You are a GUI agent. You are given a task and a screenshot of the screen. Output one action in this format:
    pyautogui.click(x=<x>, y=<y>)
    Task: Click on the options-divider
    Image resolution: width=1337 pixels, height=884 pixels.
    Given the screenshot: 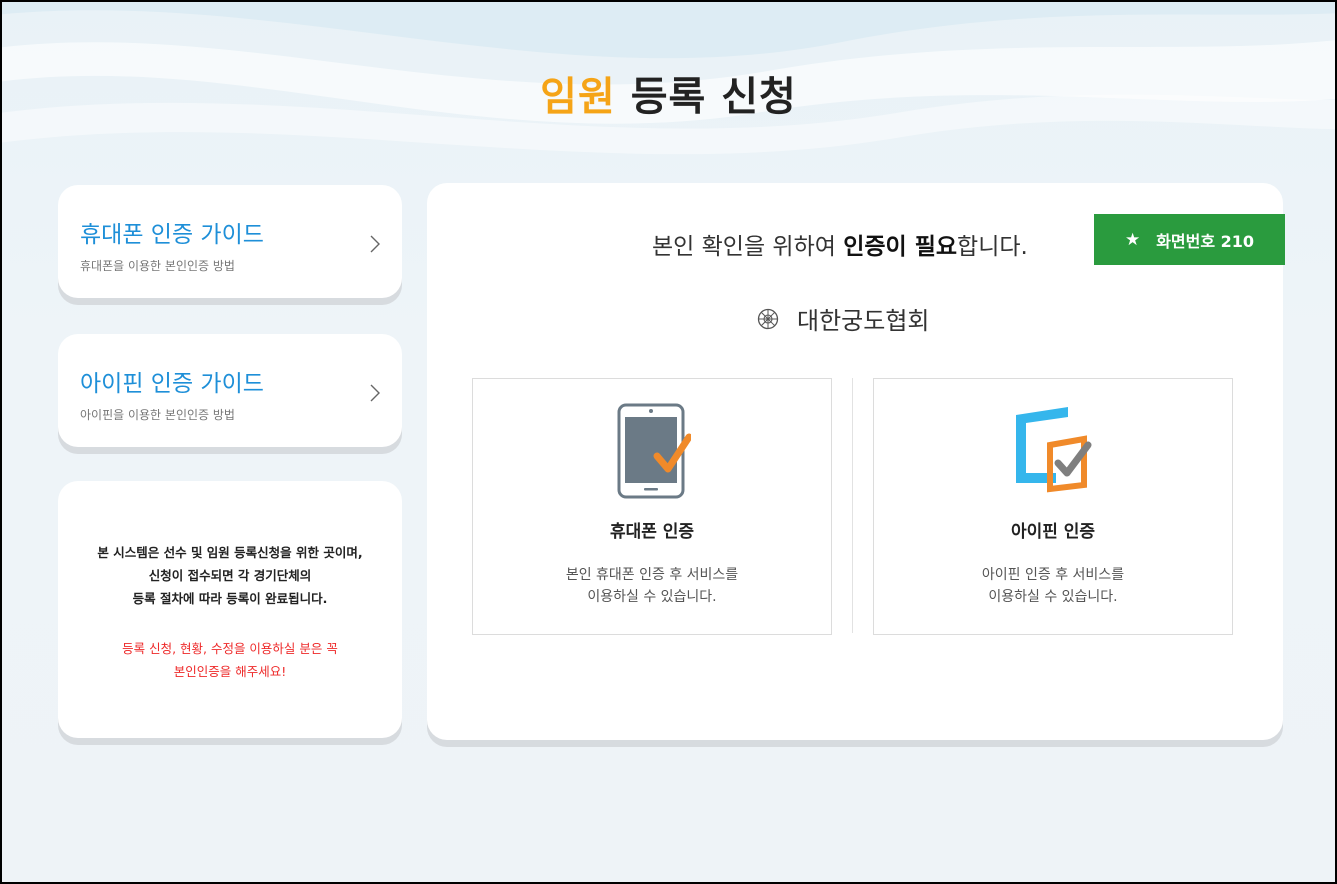 What is the action you would take?
    pyautogui.click(x=852, y=505)
    